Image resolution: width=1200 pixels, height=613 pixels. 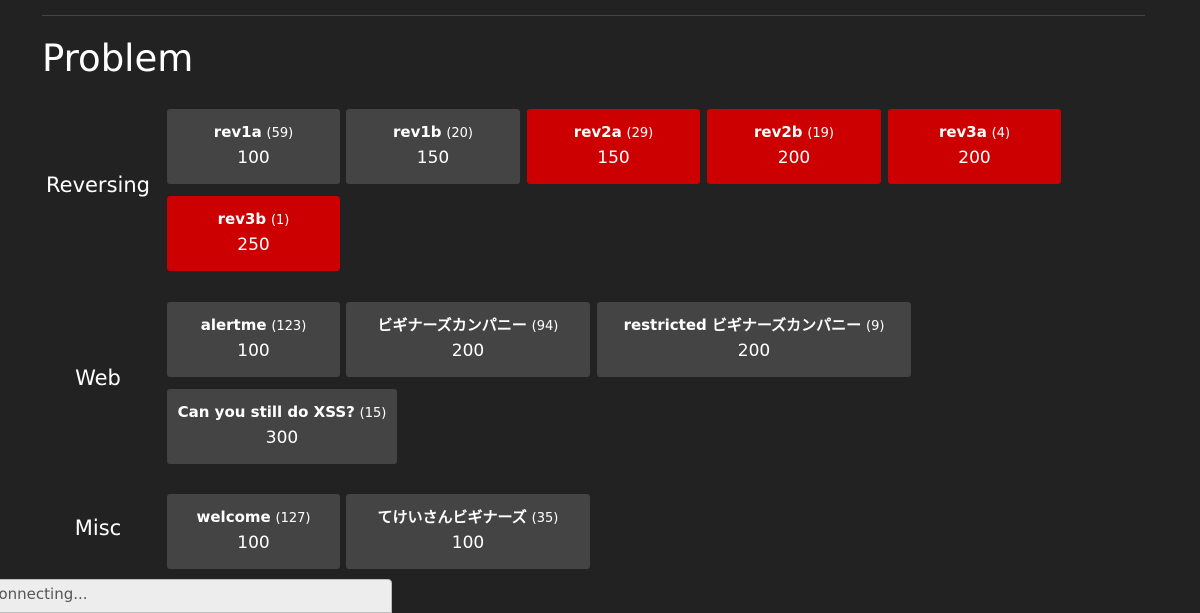 What do you see at coordinates (613, 146) in the screenshot?
I see `problem-card-rev2a: rev2a (29) 150` at bounding box center [613, 146].